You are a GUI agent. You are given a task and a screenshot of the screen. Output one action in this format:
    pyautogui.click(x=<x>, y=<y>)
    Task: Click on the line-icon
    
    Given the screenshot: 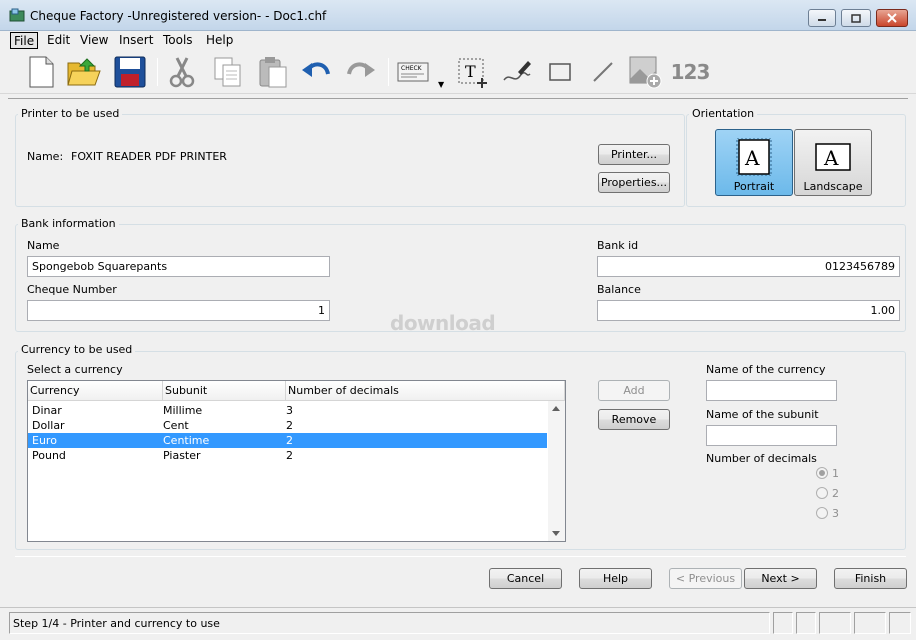 What is the action you would take?
    pyautogui.click(x=603, y=72)
    